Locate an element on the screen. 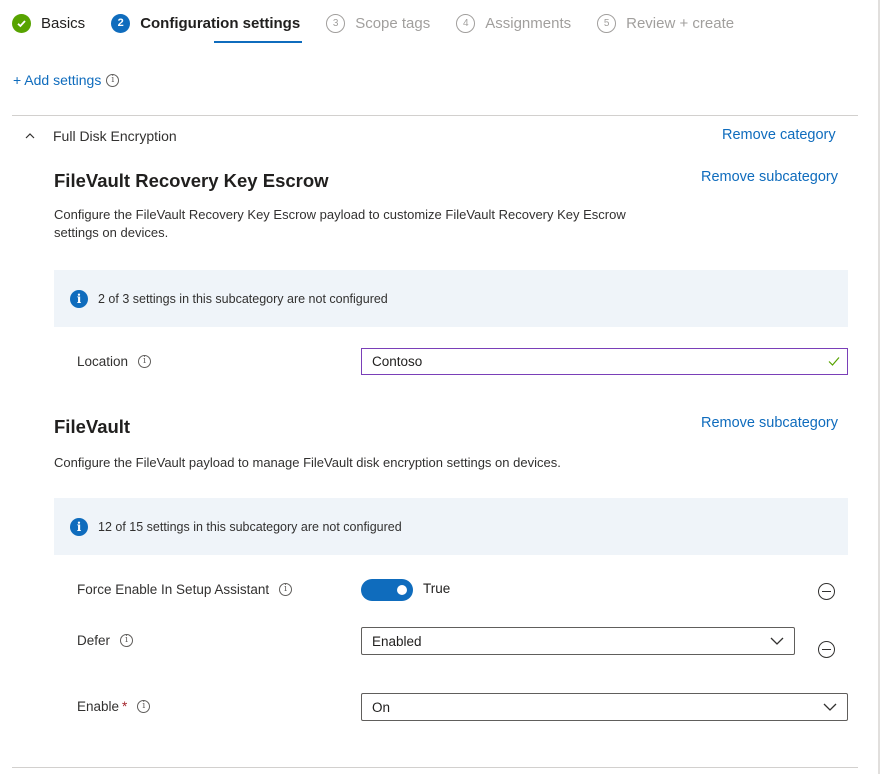  step-number: 3 is located at coordinates (336, 23).